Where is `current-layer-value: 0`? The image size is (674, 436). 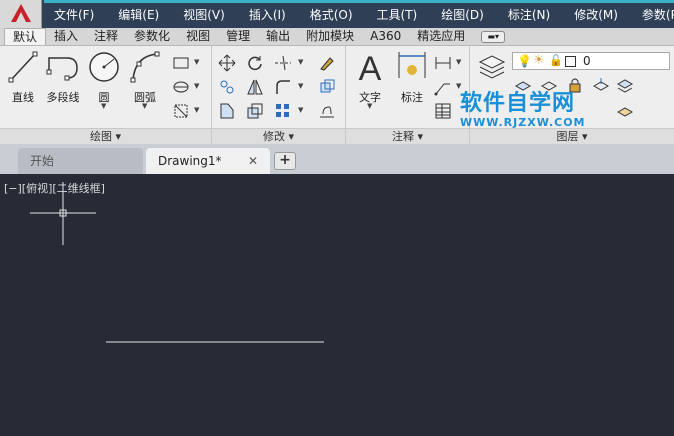 current-layer-value: 0 is located at coordinates (587, 61).